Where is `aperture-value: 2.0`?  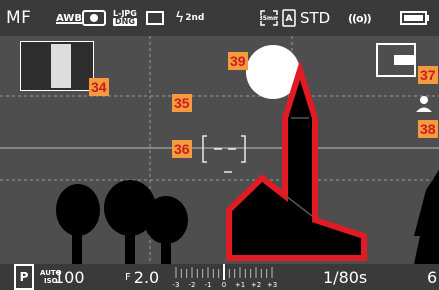 aperture-value: 2.0 is located at coordinates (146, 277).